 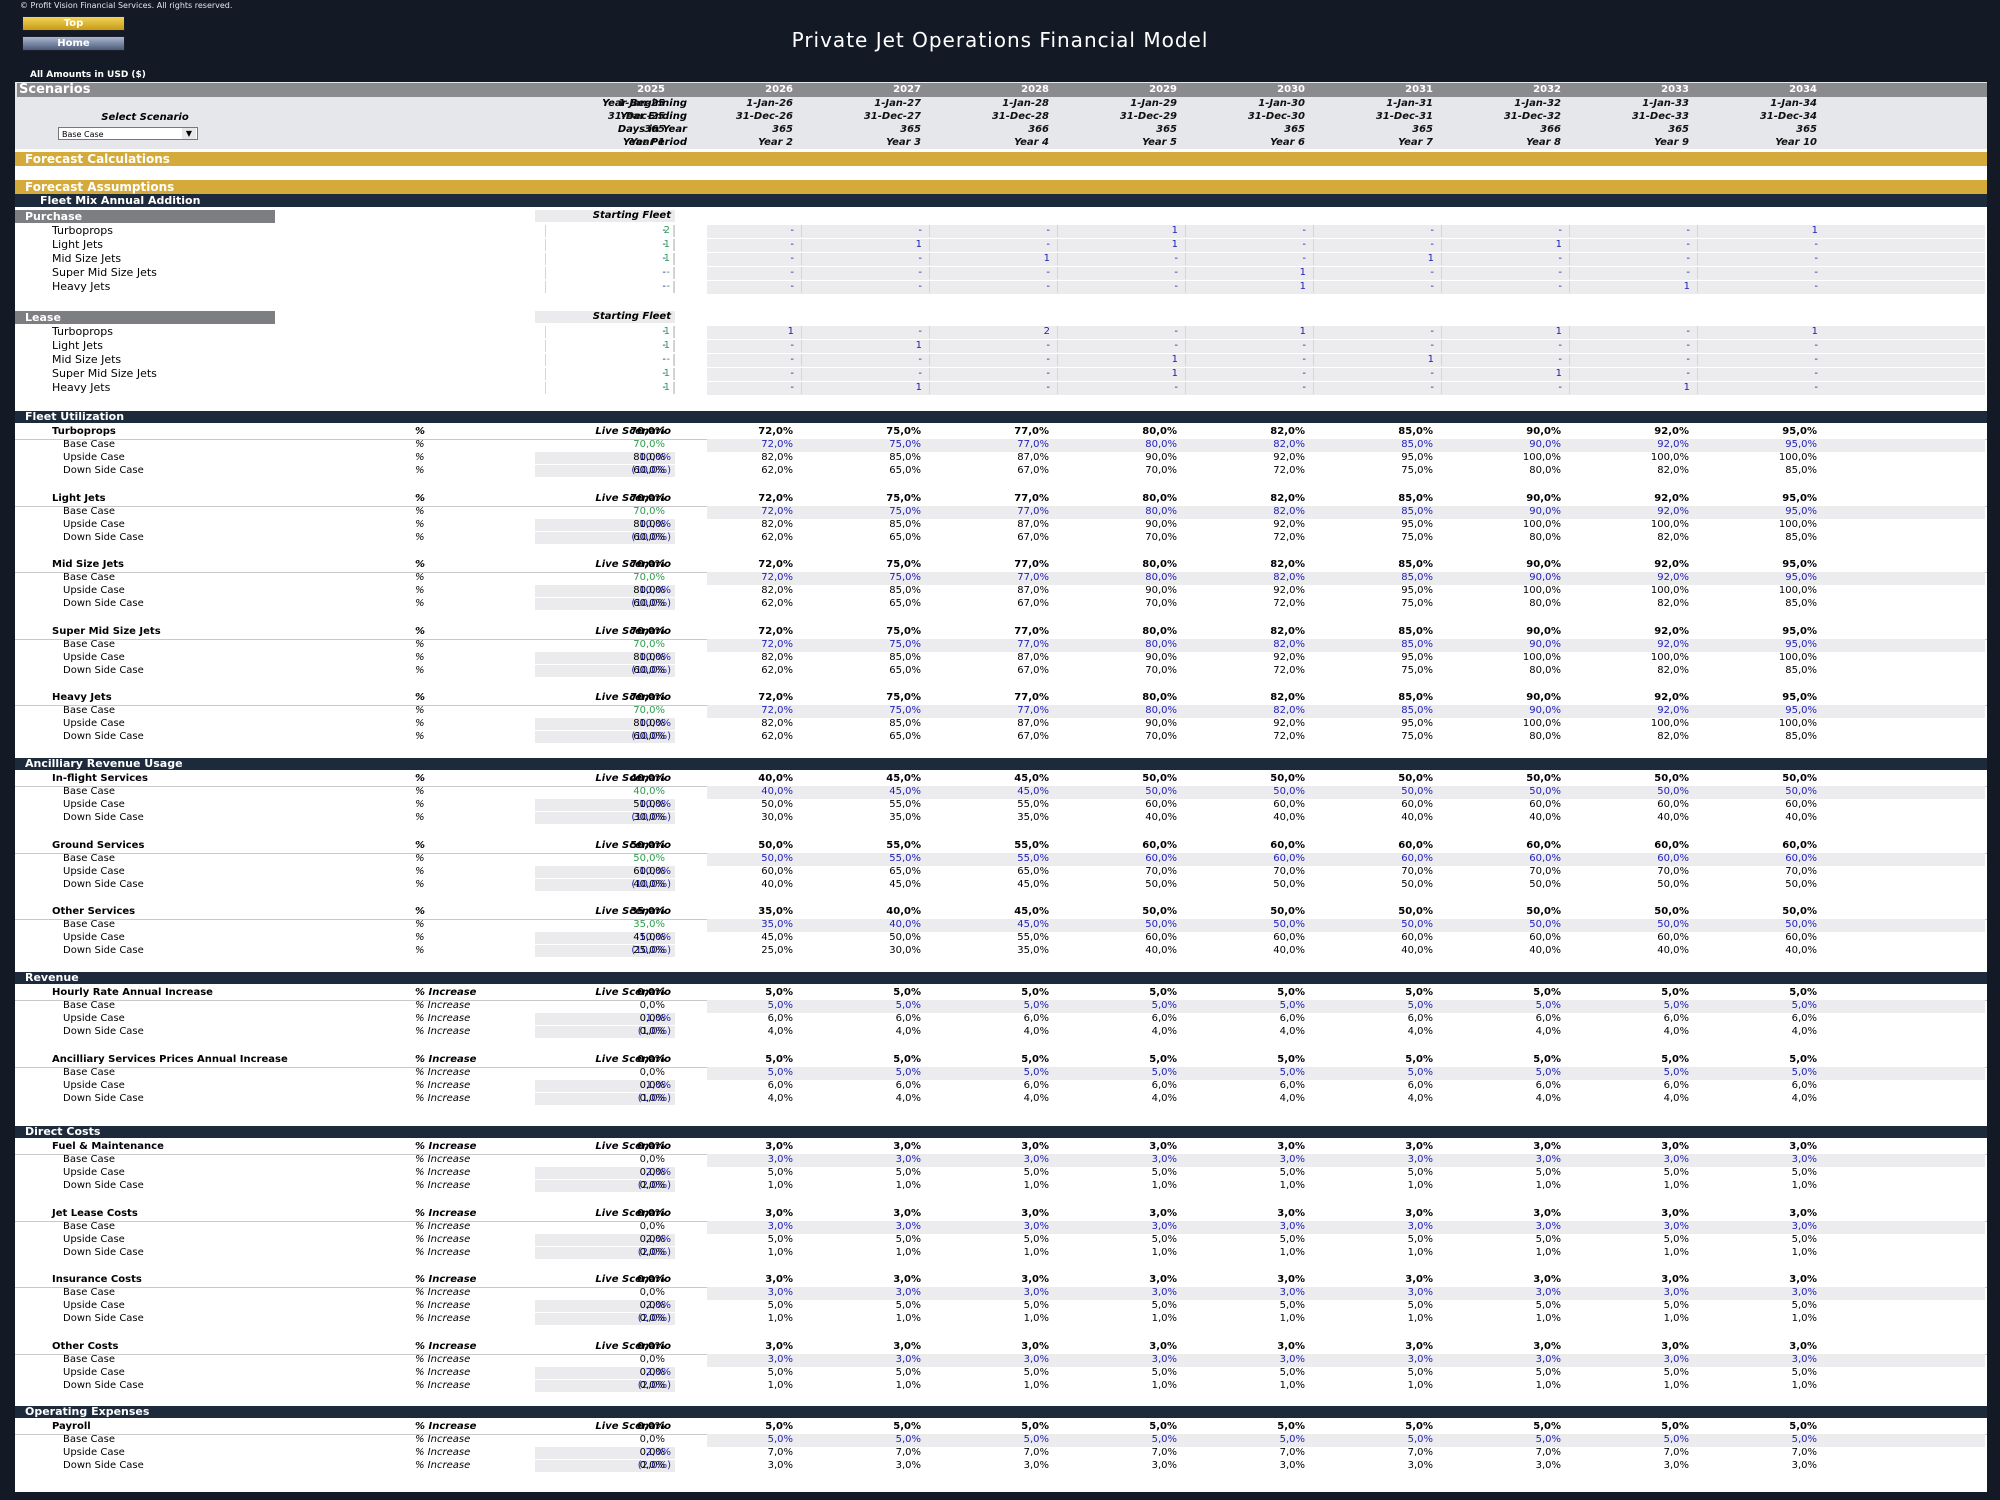 I want to click on base-value: 55,0%, so click(x=861, y=859).